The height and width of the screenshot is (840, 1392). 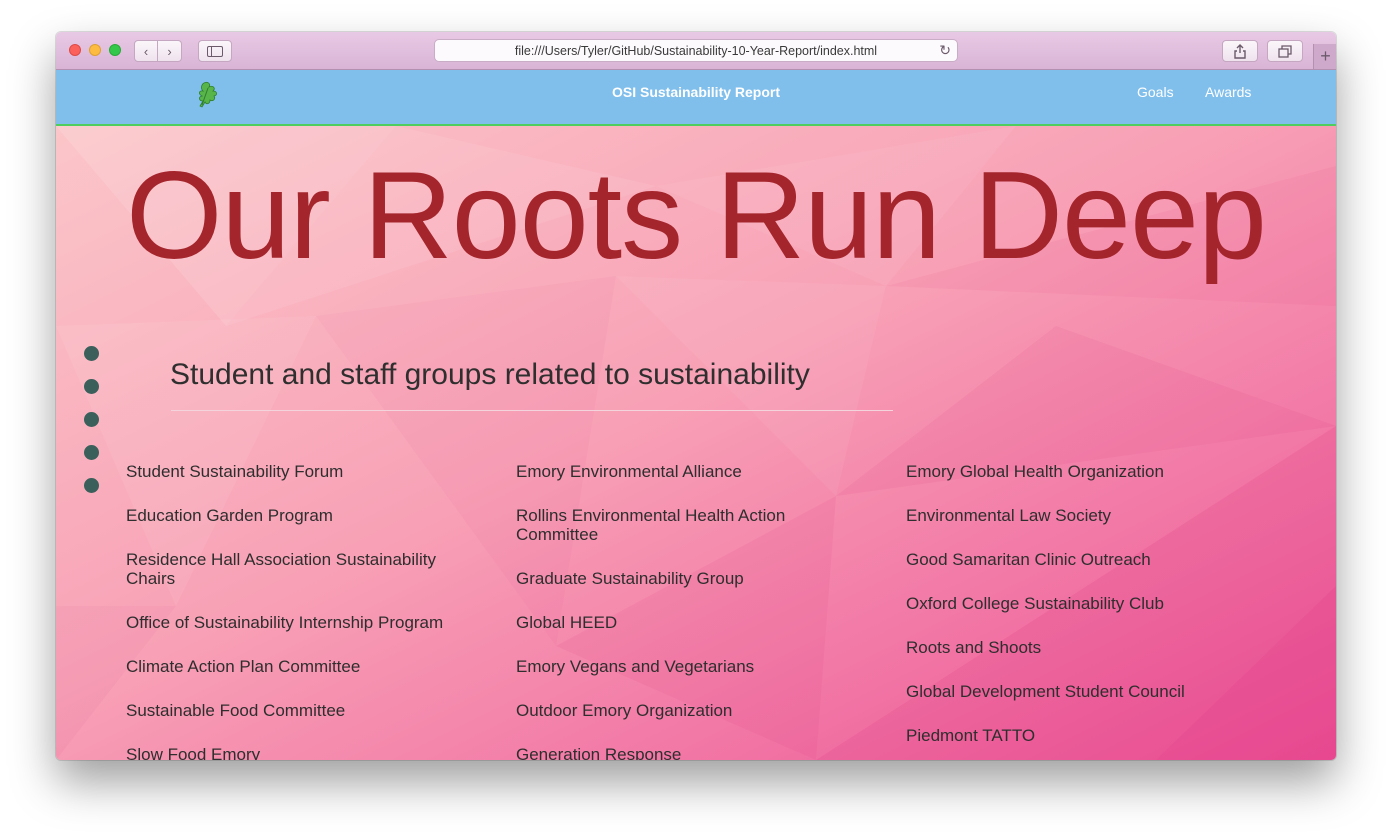 I want to click on list-item: Sustainable Food Committee, so click(x=236, y=710).